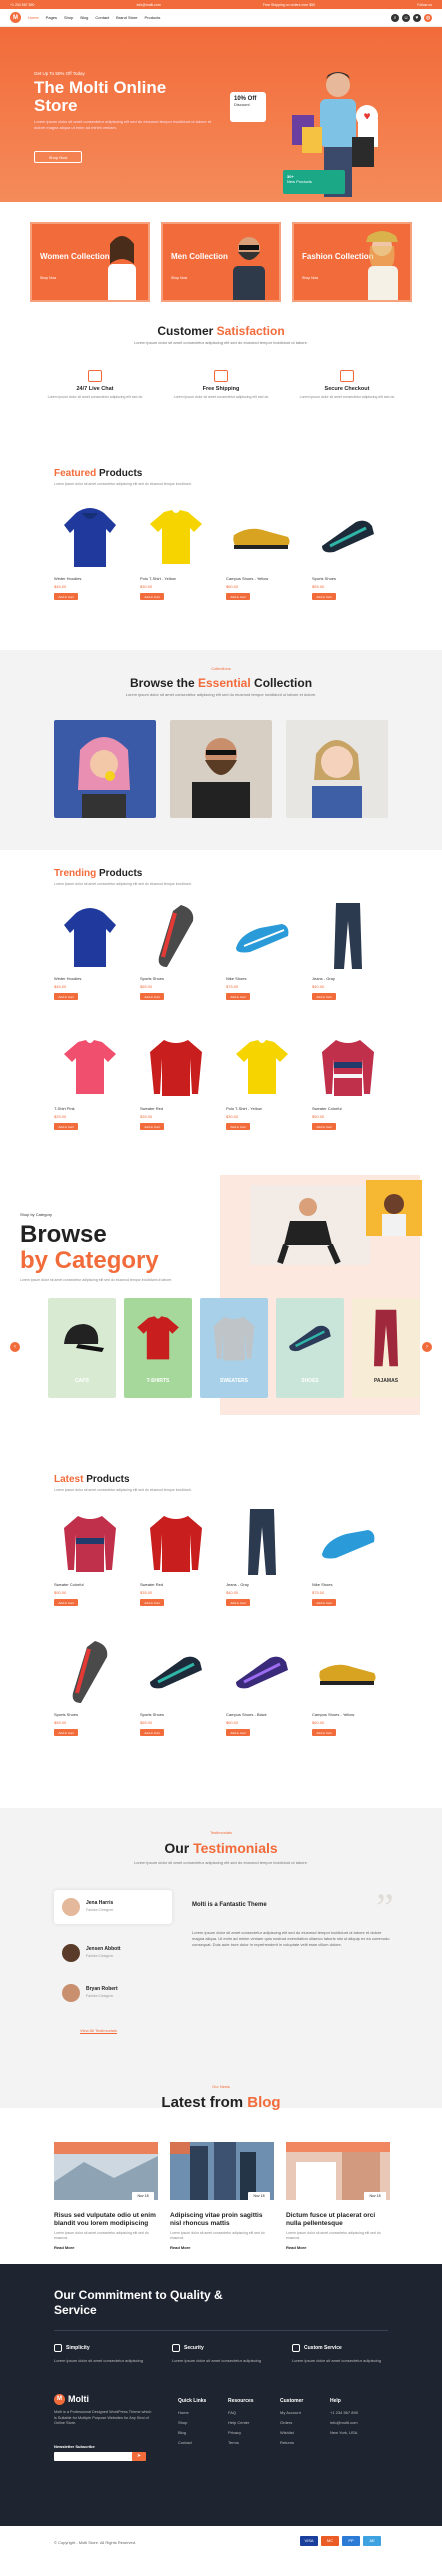  What do you see at coordinates (221, 262) in the screenshot?
I see `collection-men: Men Collection Shop Now` at bounding box center [221, 262].